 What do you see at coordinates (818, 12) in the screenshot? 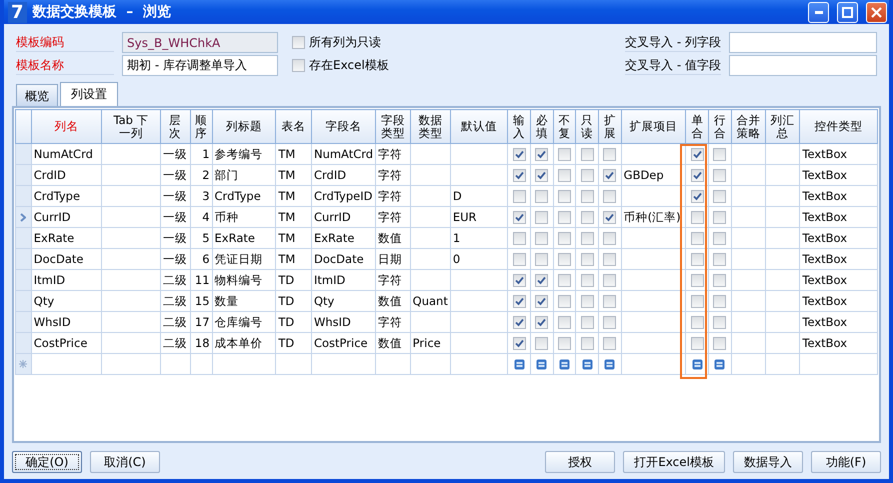
I see `minimize-button` at bounding box center [818, 12].